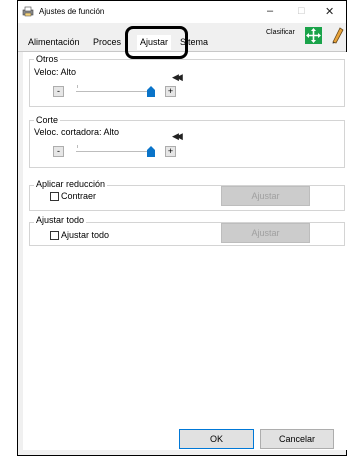 This screenshot has height=457, width=356. I want to click on corte-minus-button: -, so click(58, 151).